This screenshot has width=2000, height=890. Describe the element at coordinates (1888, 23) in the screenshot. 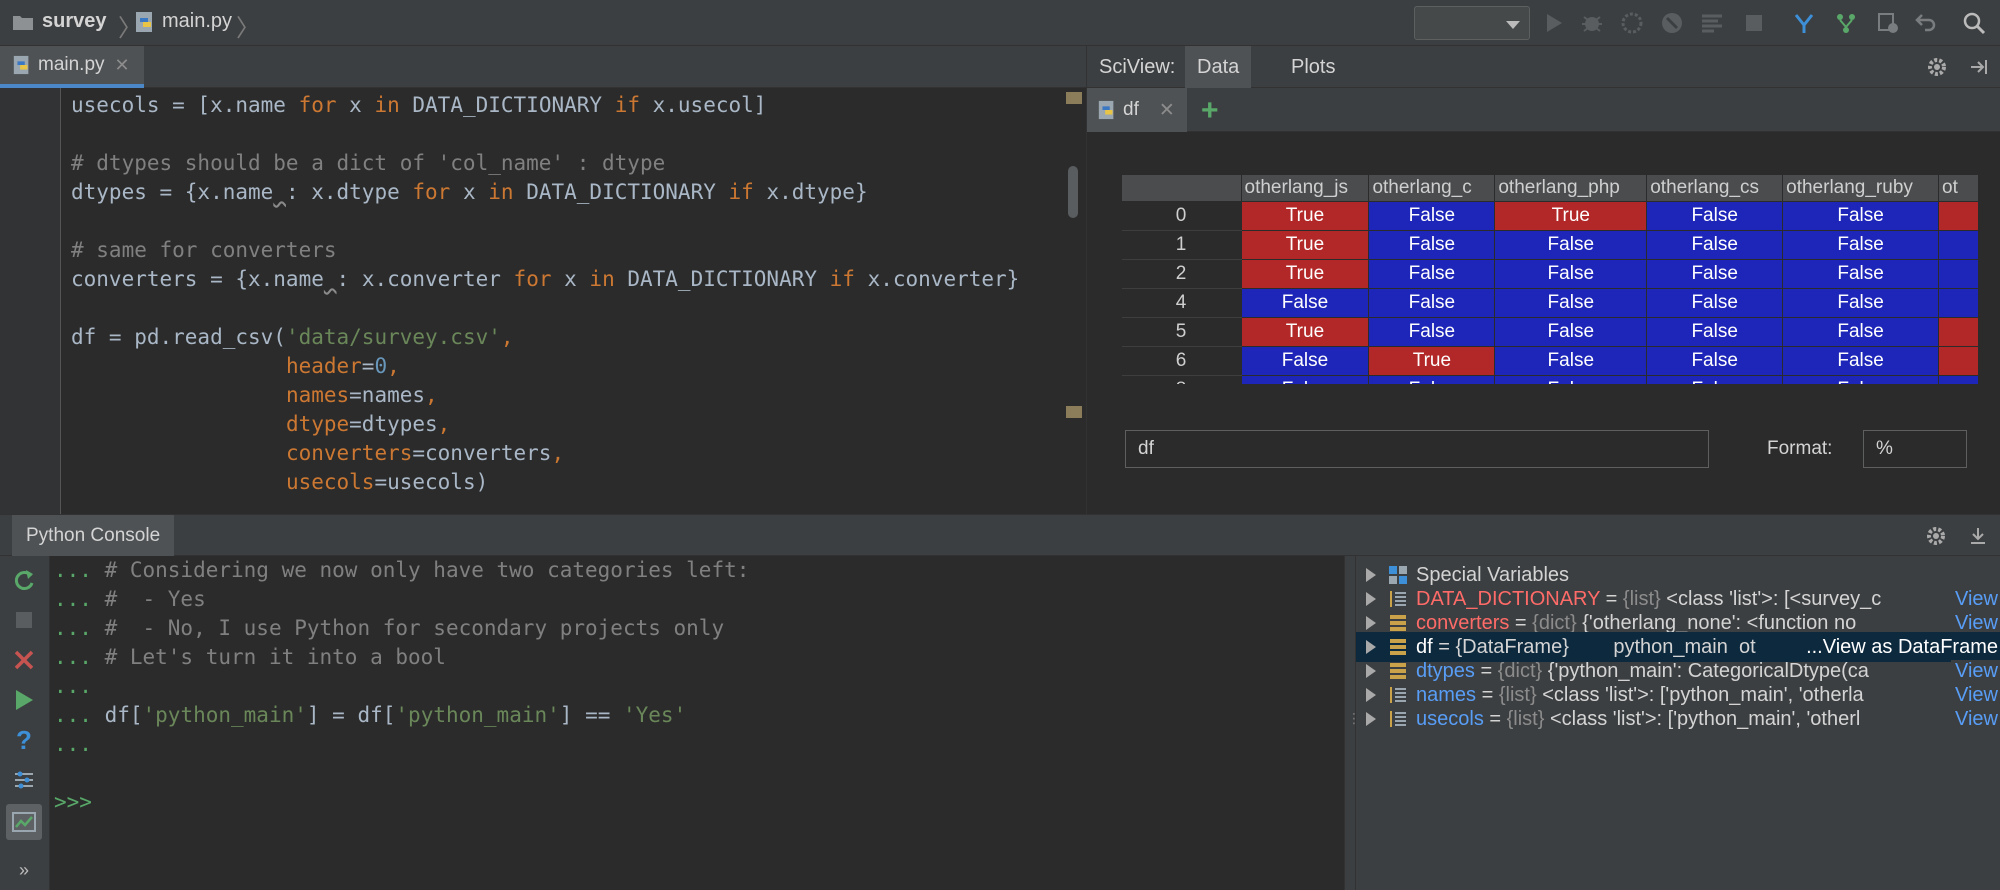

I see `vcs-history-icon` at that location.